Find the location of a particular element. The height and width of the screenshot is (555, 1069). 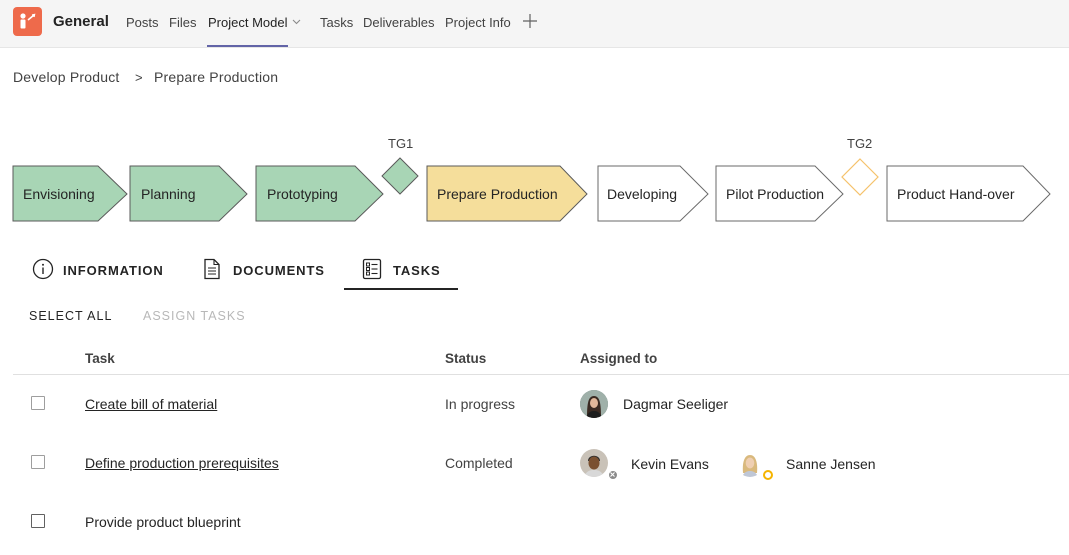

assignee-name: Dagmar Seeliger is located at coordinates (676, 404).